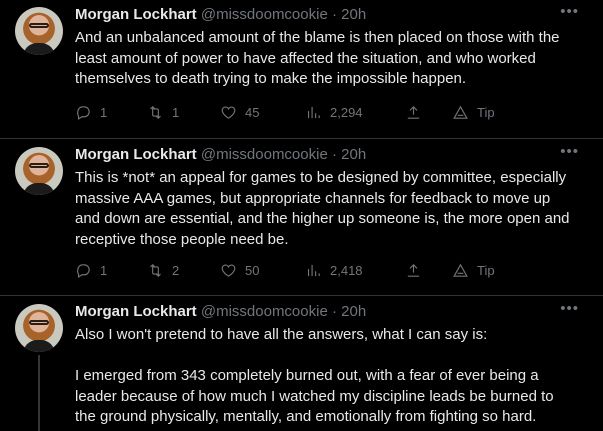 This screenshot has width=603, height=431. I want to click on like-button: 50, so click(239, 270).